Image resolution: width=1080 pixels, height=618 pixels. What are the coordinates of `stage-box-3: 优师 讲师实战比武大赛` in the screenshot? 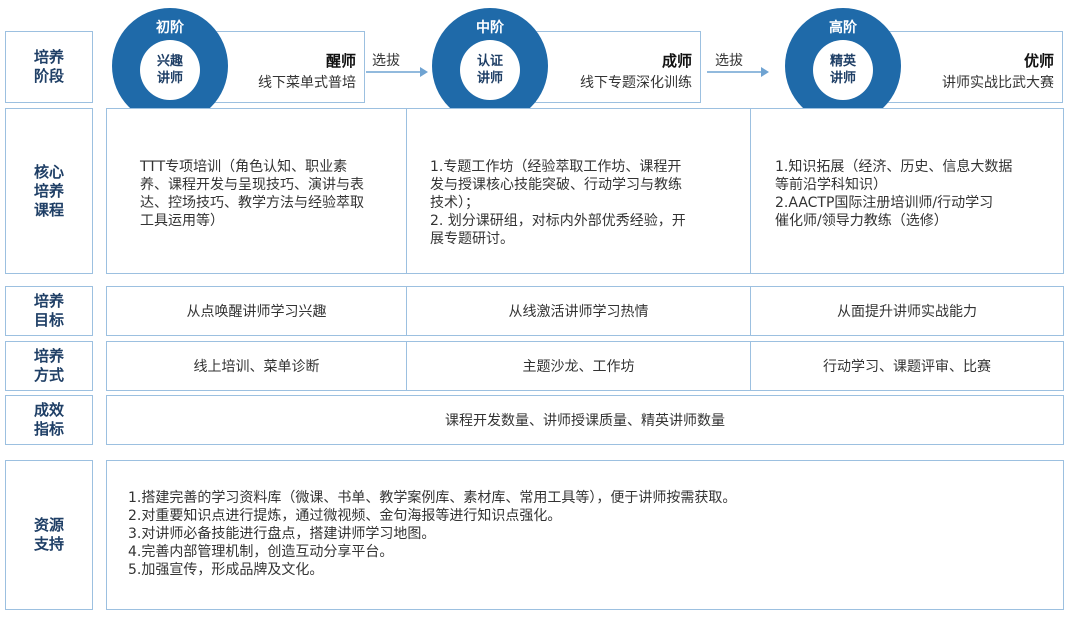 It's located at (971, 67).